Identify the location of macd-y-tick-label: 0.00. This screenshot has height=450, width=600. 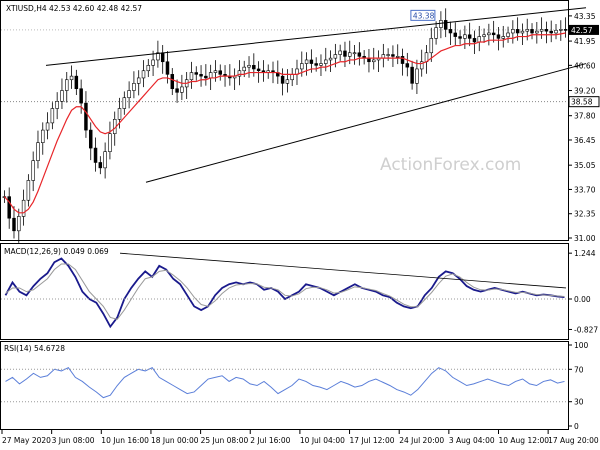
(582, 299).